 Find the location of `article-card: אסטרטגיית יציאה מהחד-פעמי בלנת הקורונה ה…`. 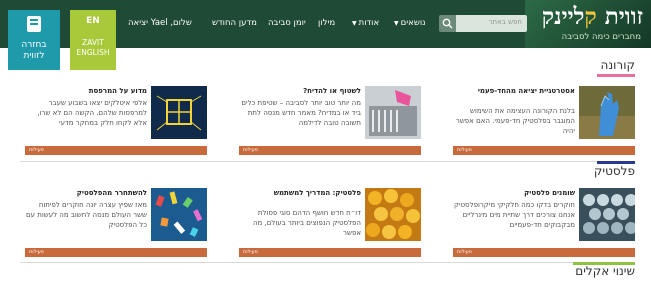

article-card: אסטרטגיית יציאה מהחד-פעמי בלנת הקורונה ה… is located at coordinates (544, 121).